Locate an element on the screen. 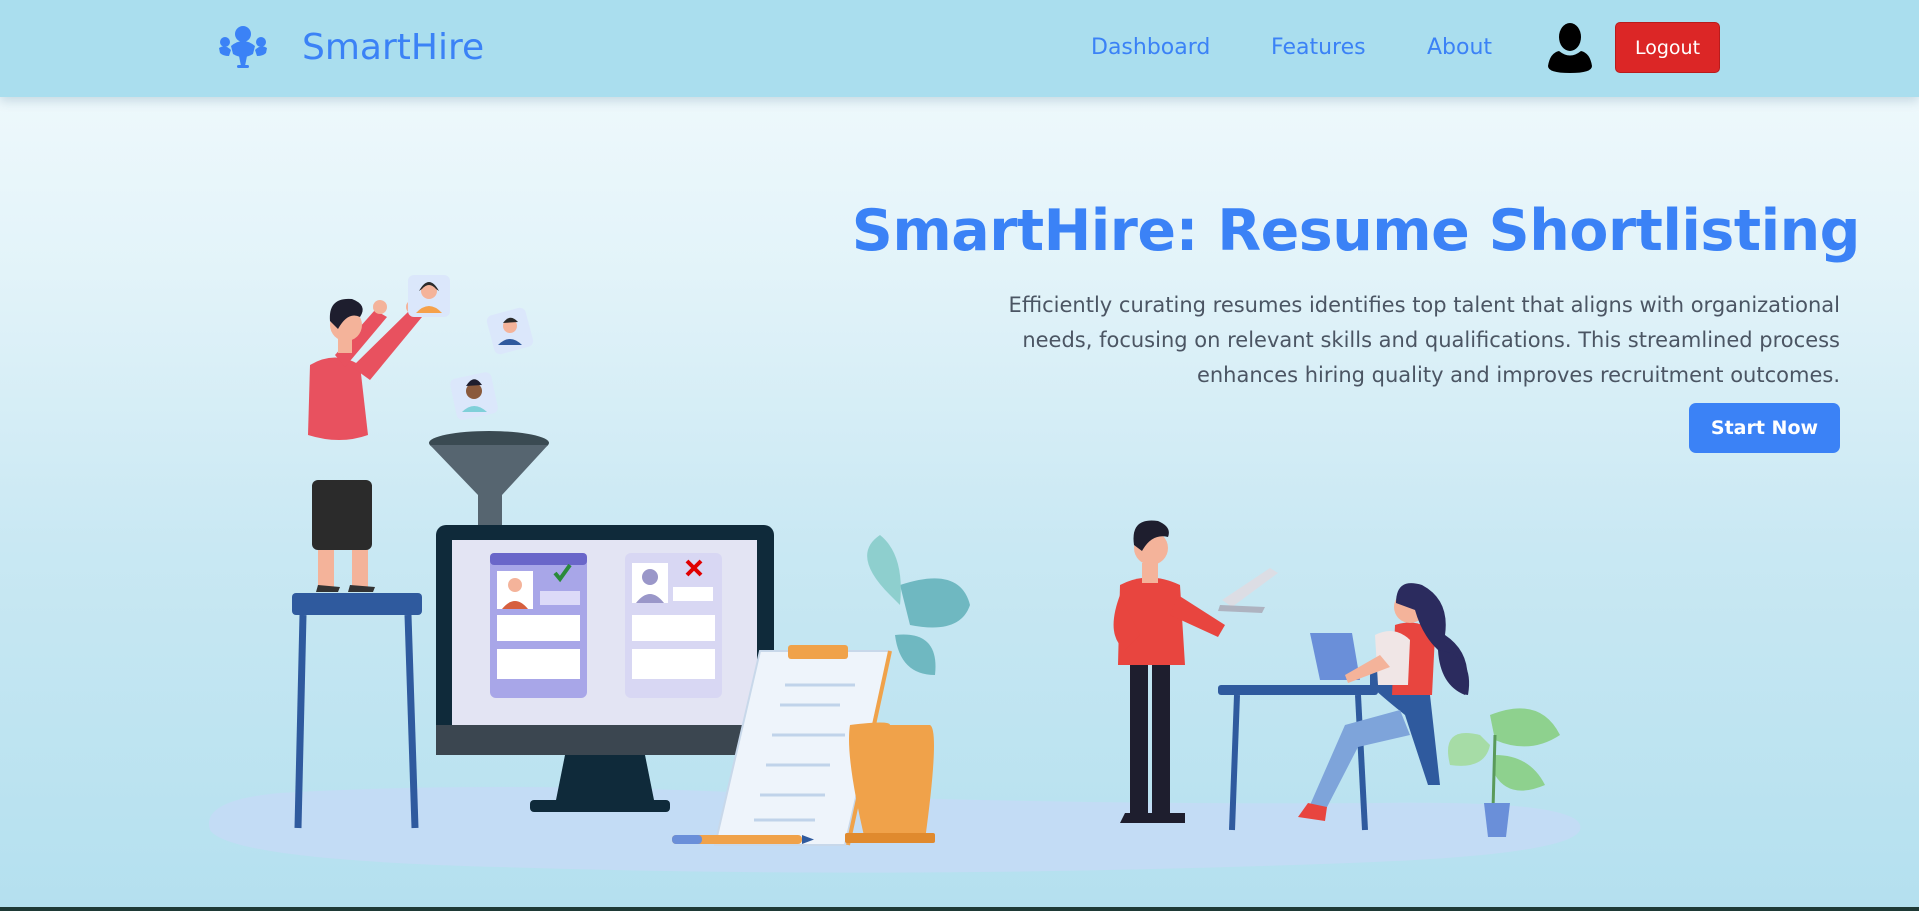  user-avatar-icon is located at coordinates (1570, 48).